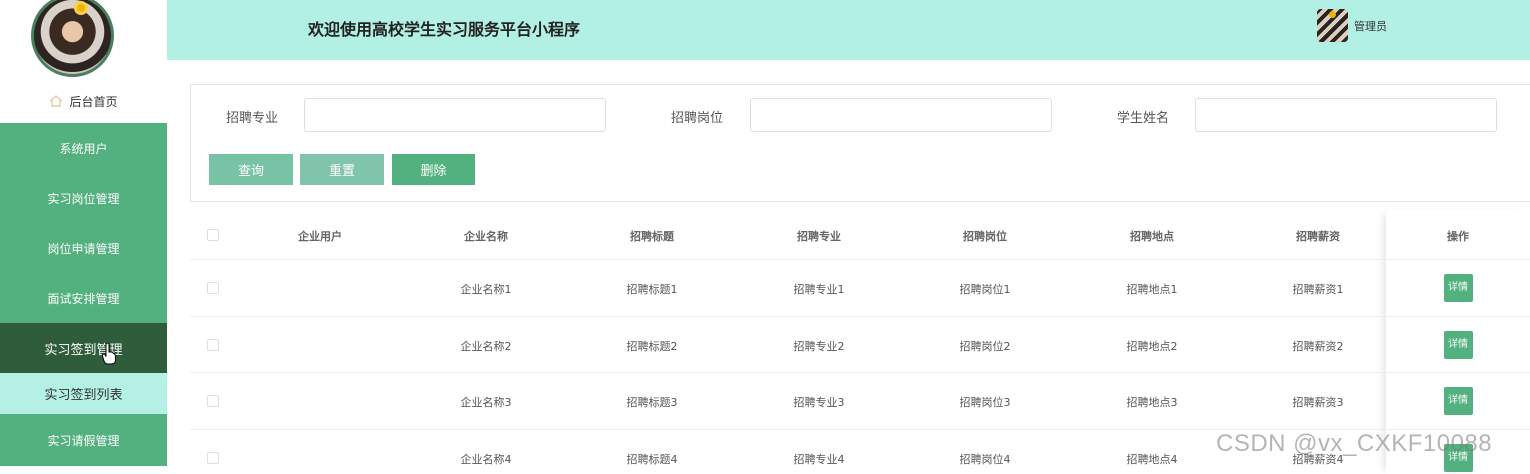 The height and width of the screenshot is (474, 1530). I want to click on student-name-label: 学生姓名, so click(1143, 118).